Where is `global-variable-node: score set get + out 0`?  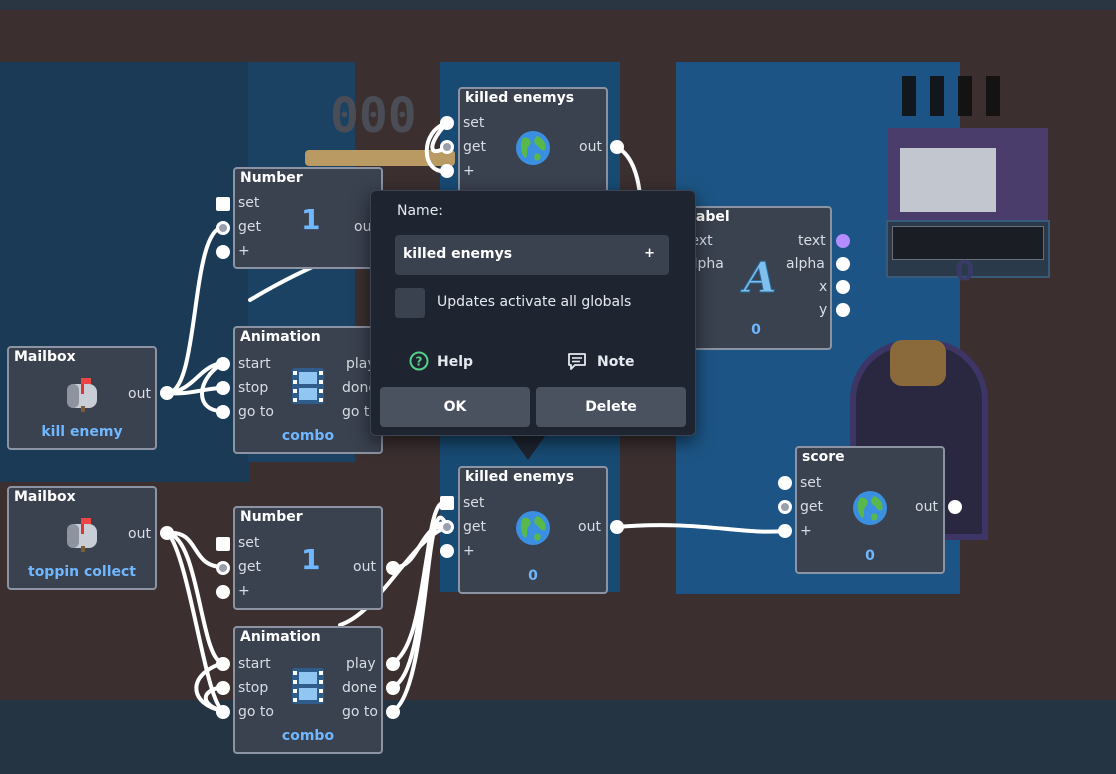 global-variable-node: score set get + out 0 is located at coordinates (870, 510).